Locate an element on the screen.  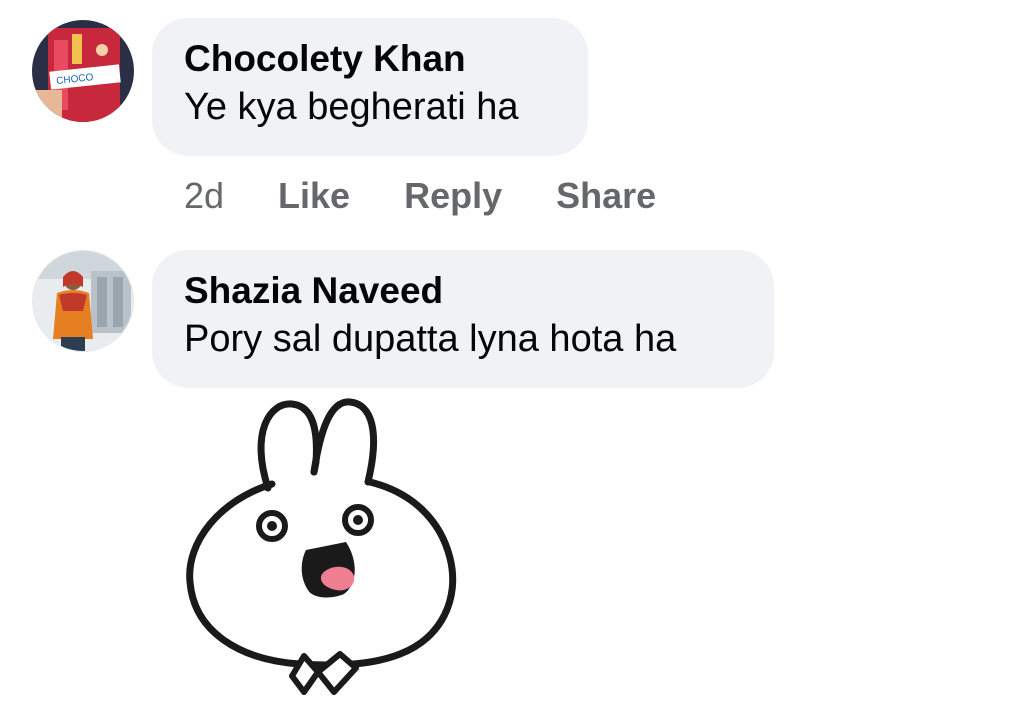
avatar is located at coordinates (83, 301).